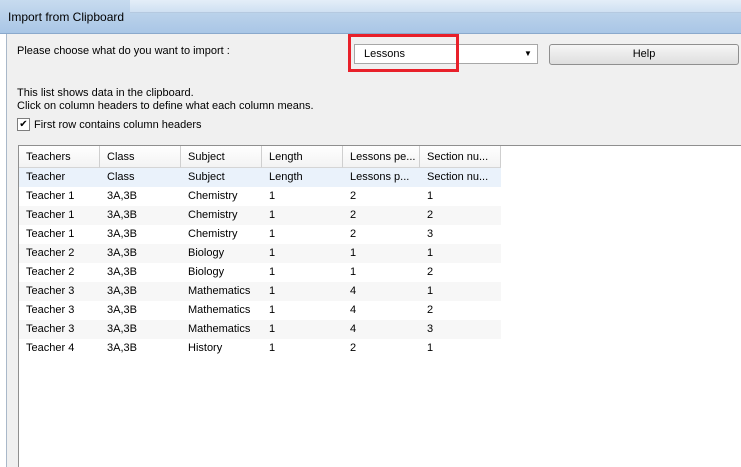  I want to click on table-row: Teacher 3 3A,3B Mathematics 1 4 1, so click(260, 291).